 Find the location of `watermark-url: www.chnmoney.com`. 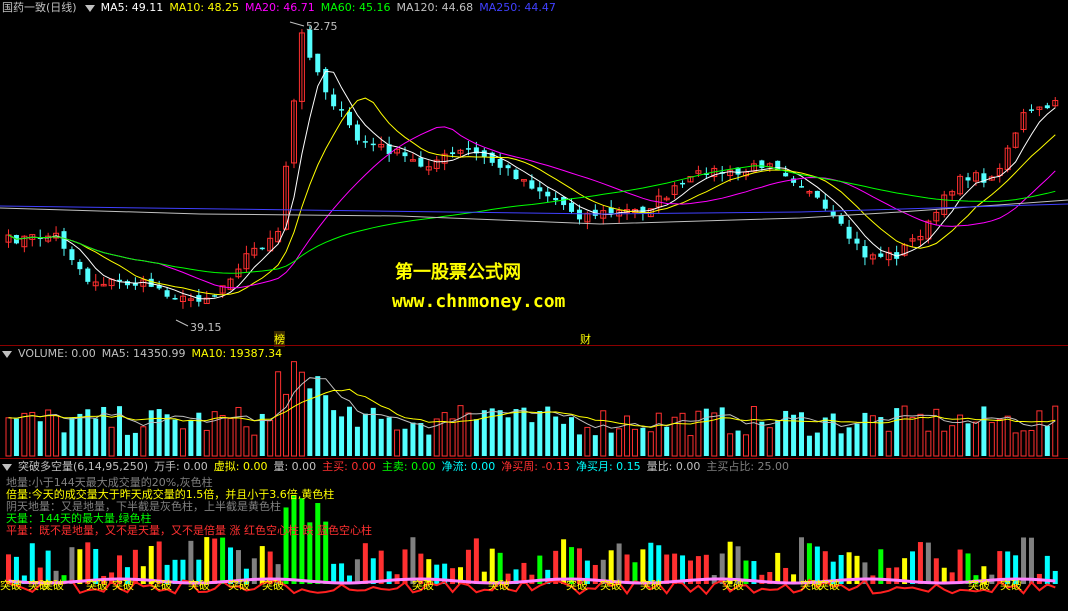

watermark-url: www.chnmoney.com is located at coordinates (479, 301).